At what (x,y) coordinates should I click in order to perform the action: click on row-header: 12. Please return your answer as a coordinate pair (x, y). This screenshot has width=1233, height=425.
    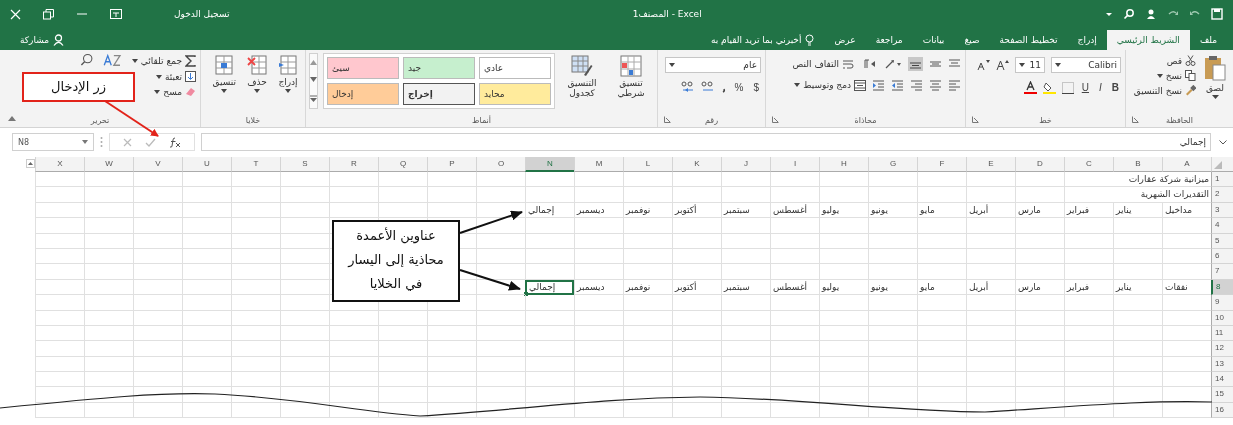
    Looking at the image, I should click on (1222, 349).